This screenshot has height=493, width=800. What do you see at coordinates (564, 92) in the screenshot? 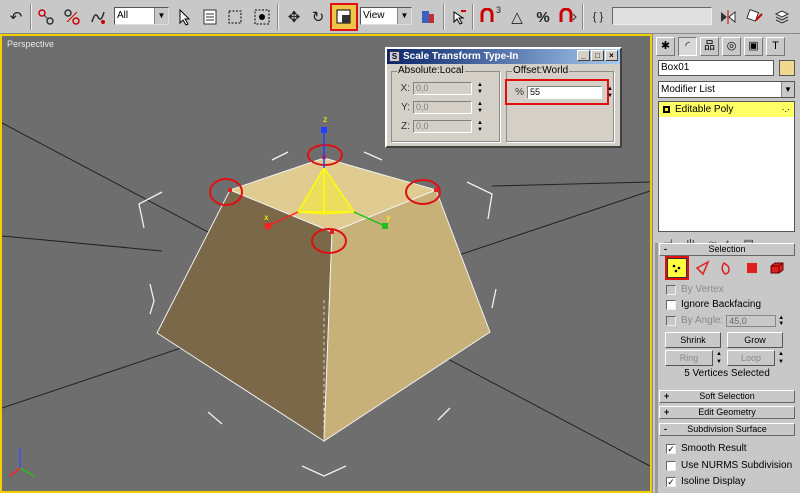
I see `percent-input: 55` at bounding box center [564, 92].